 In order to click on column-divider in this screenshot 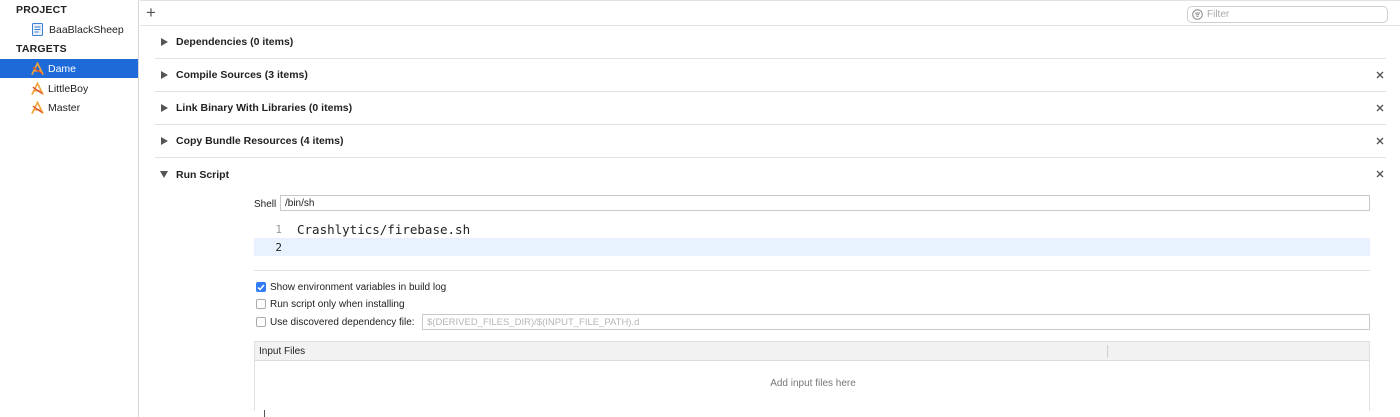, I will do `click(1107, 351)`.